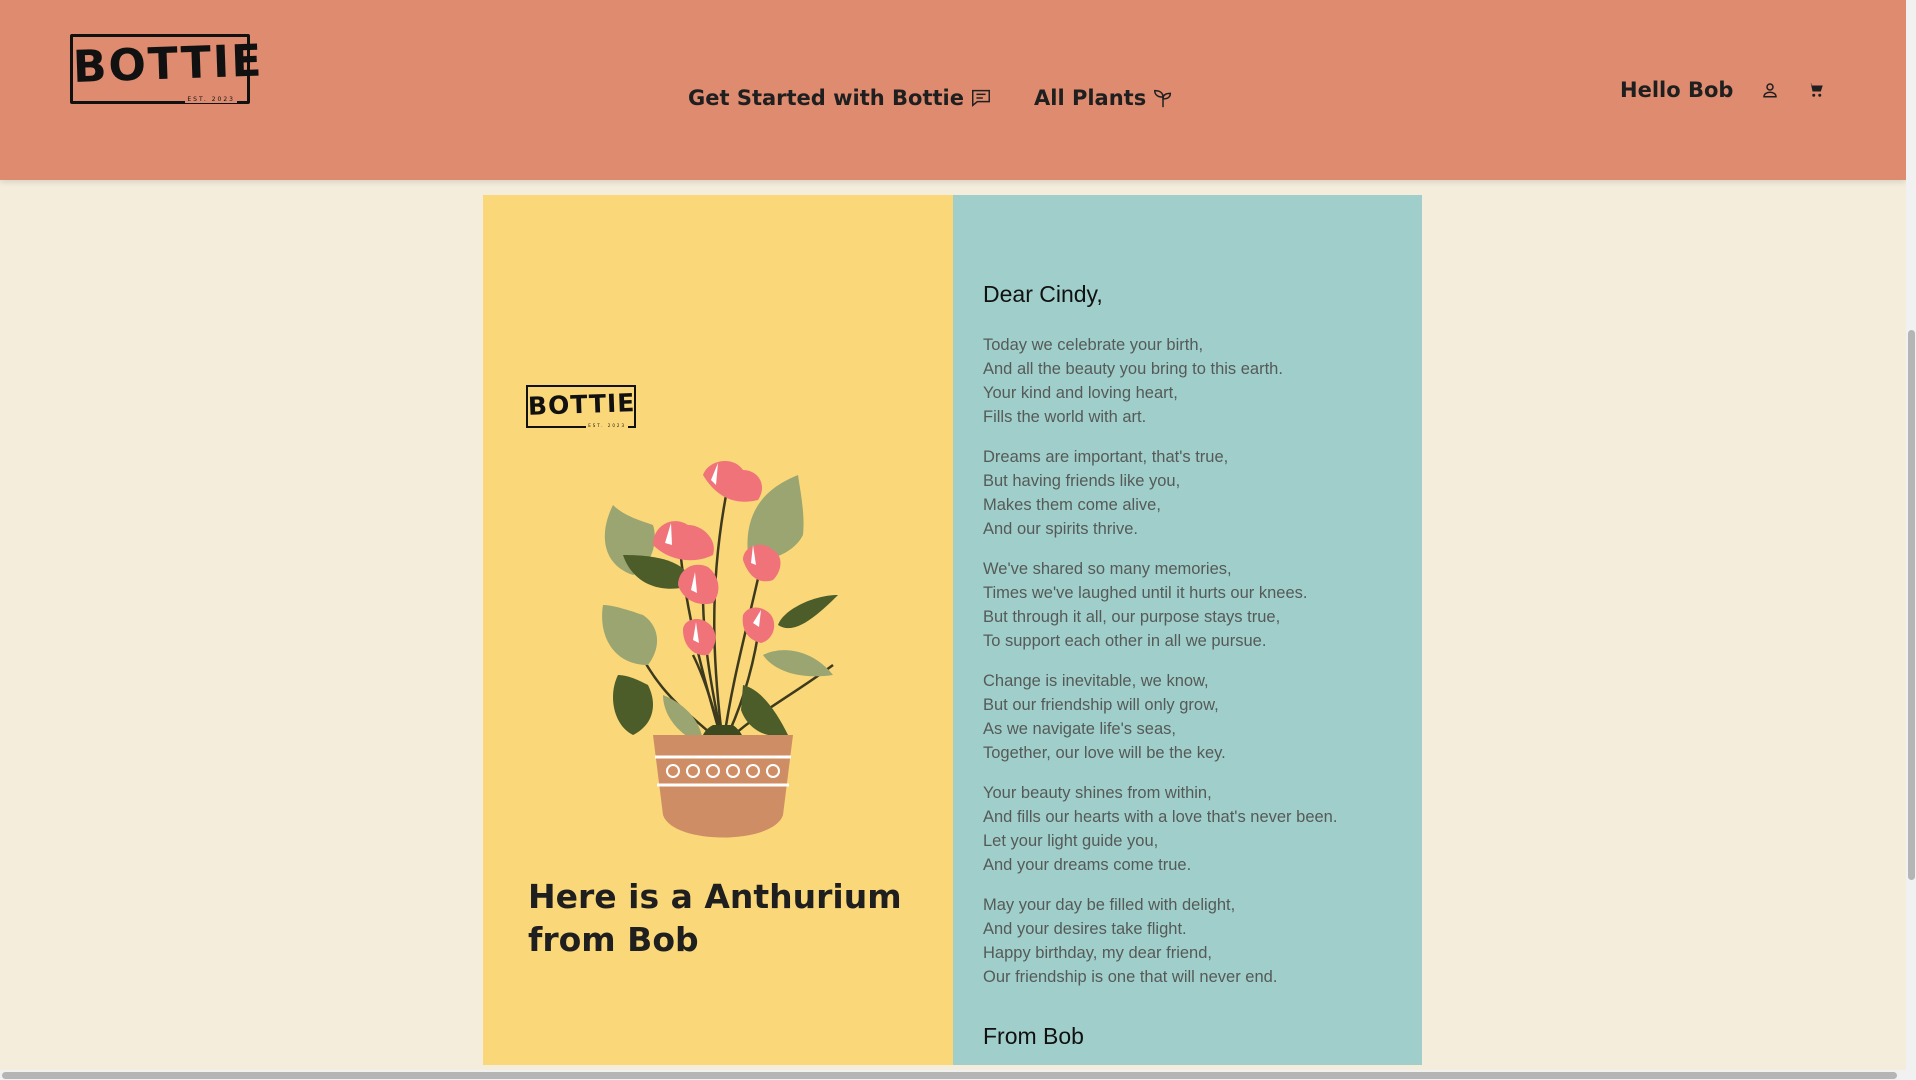  I want to click on poem-line: Happy birthday, my dear friend,, so click(1097, 953).